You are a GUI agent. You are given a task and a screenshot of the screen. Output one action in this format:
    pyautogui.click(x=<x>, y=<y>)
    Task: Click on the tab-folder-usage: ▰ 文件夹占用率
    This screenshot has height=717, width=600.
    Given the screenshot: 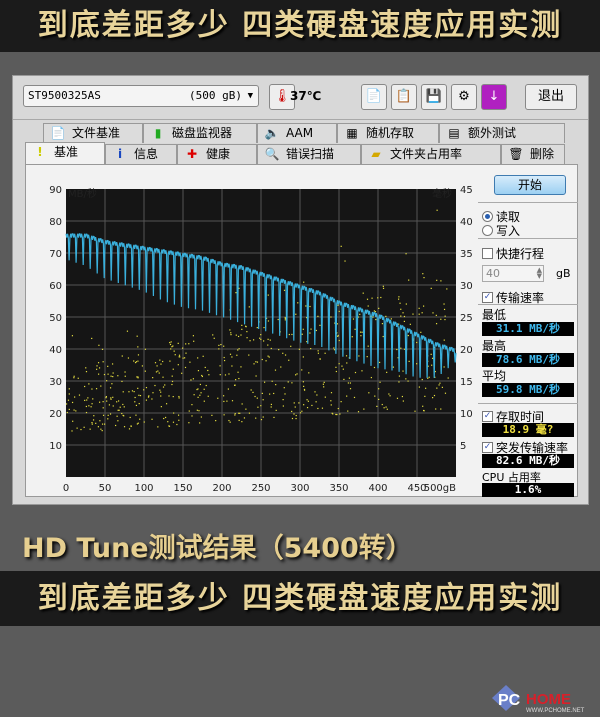 What is the action you would take?
    pyautogui.click(x=431, y=154)
    